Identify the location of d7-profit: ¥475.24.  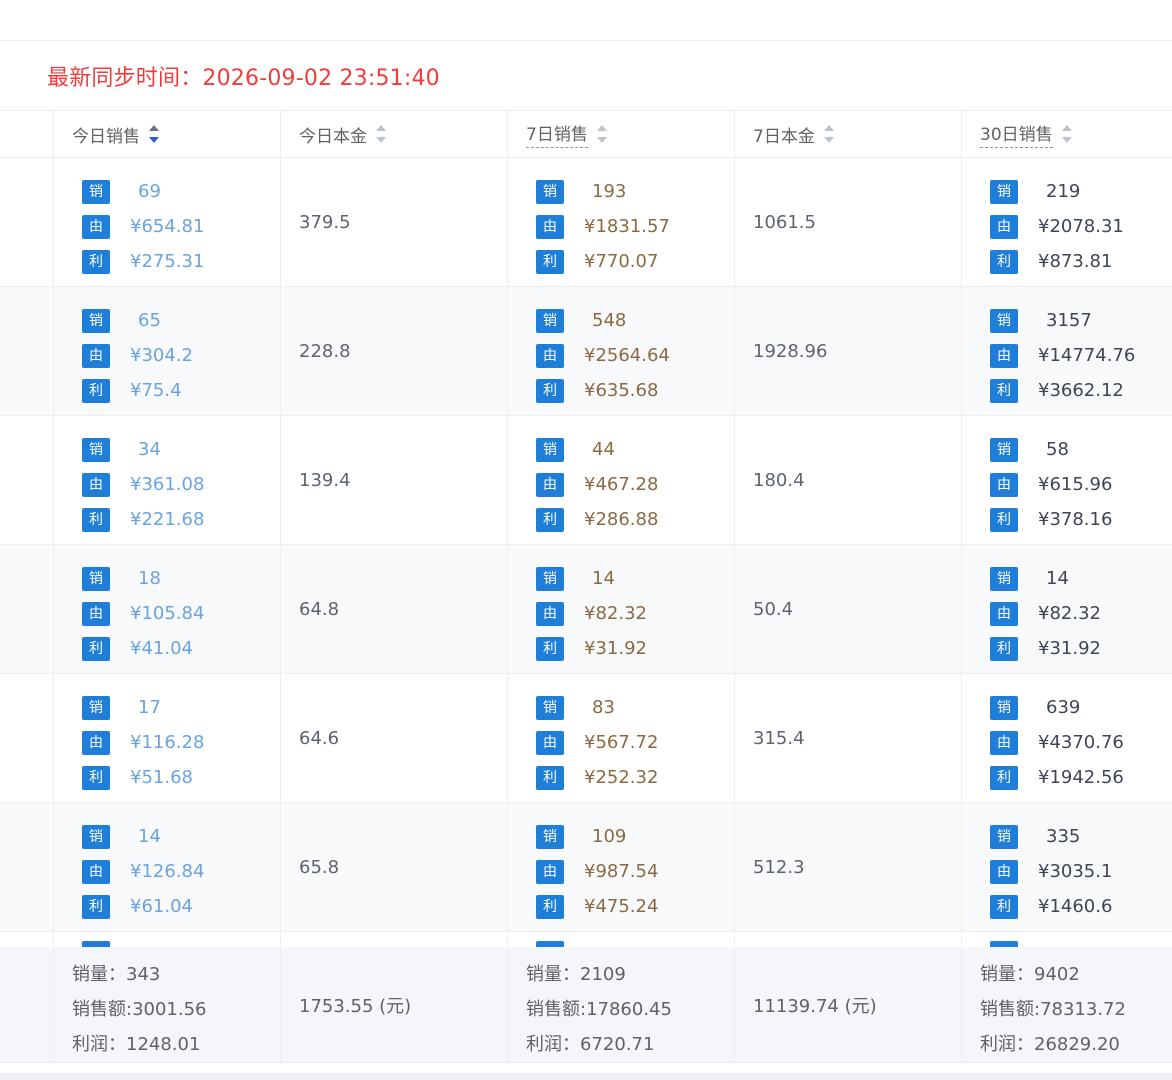
(621, 906).